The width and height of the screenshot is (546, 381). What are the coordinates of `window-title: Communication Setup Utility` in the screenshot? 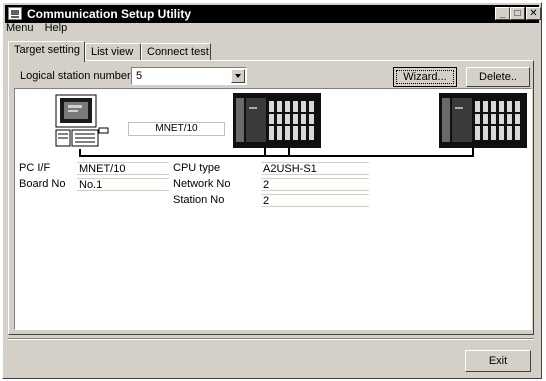 It's located at (109, 14).